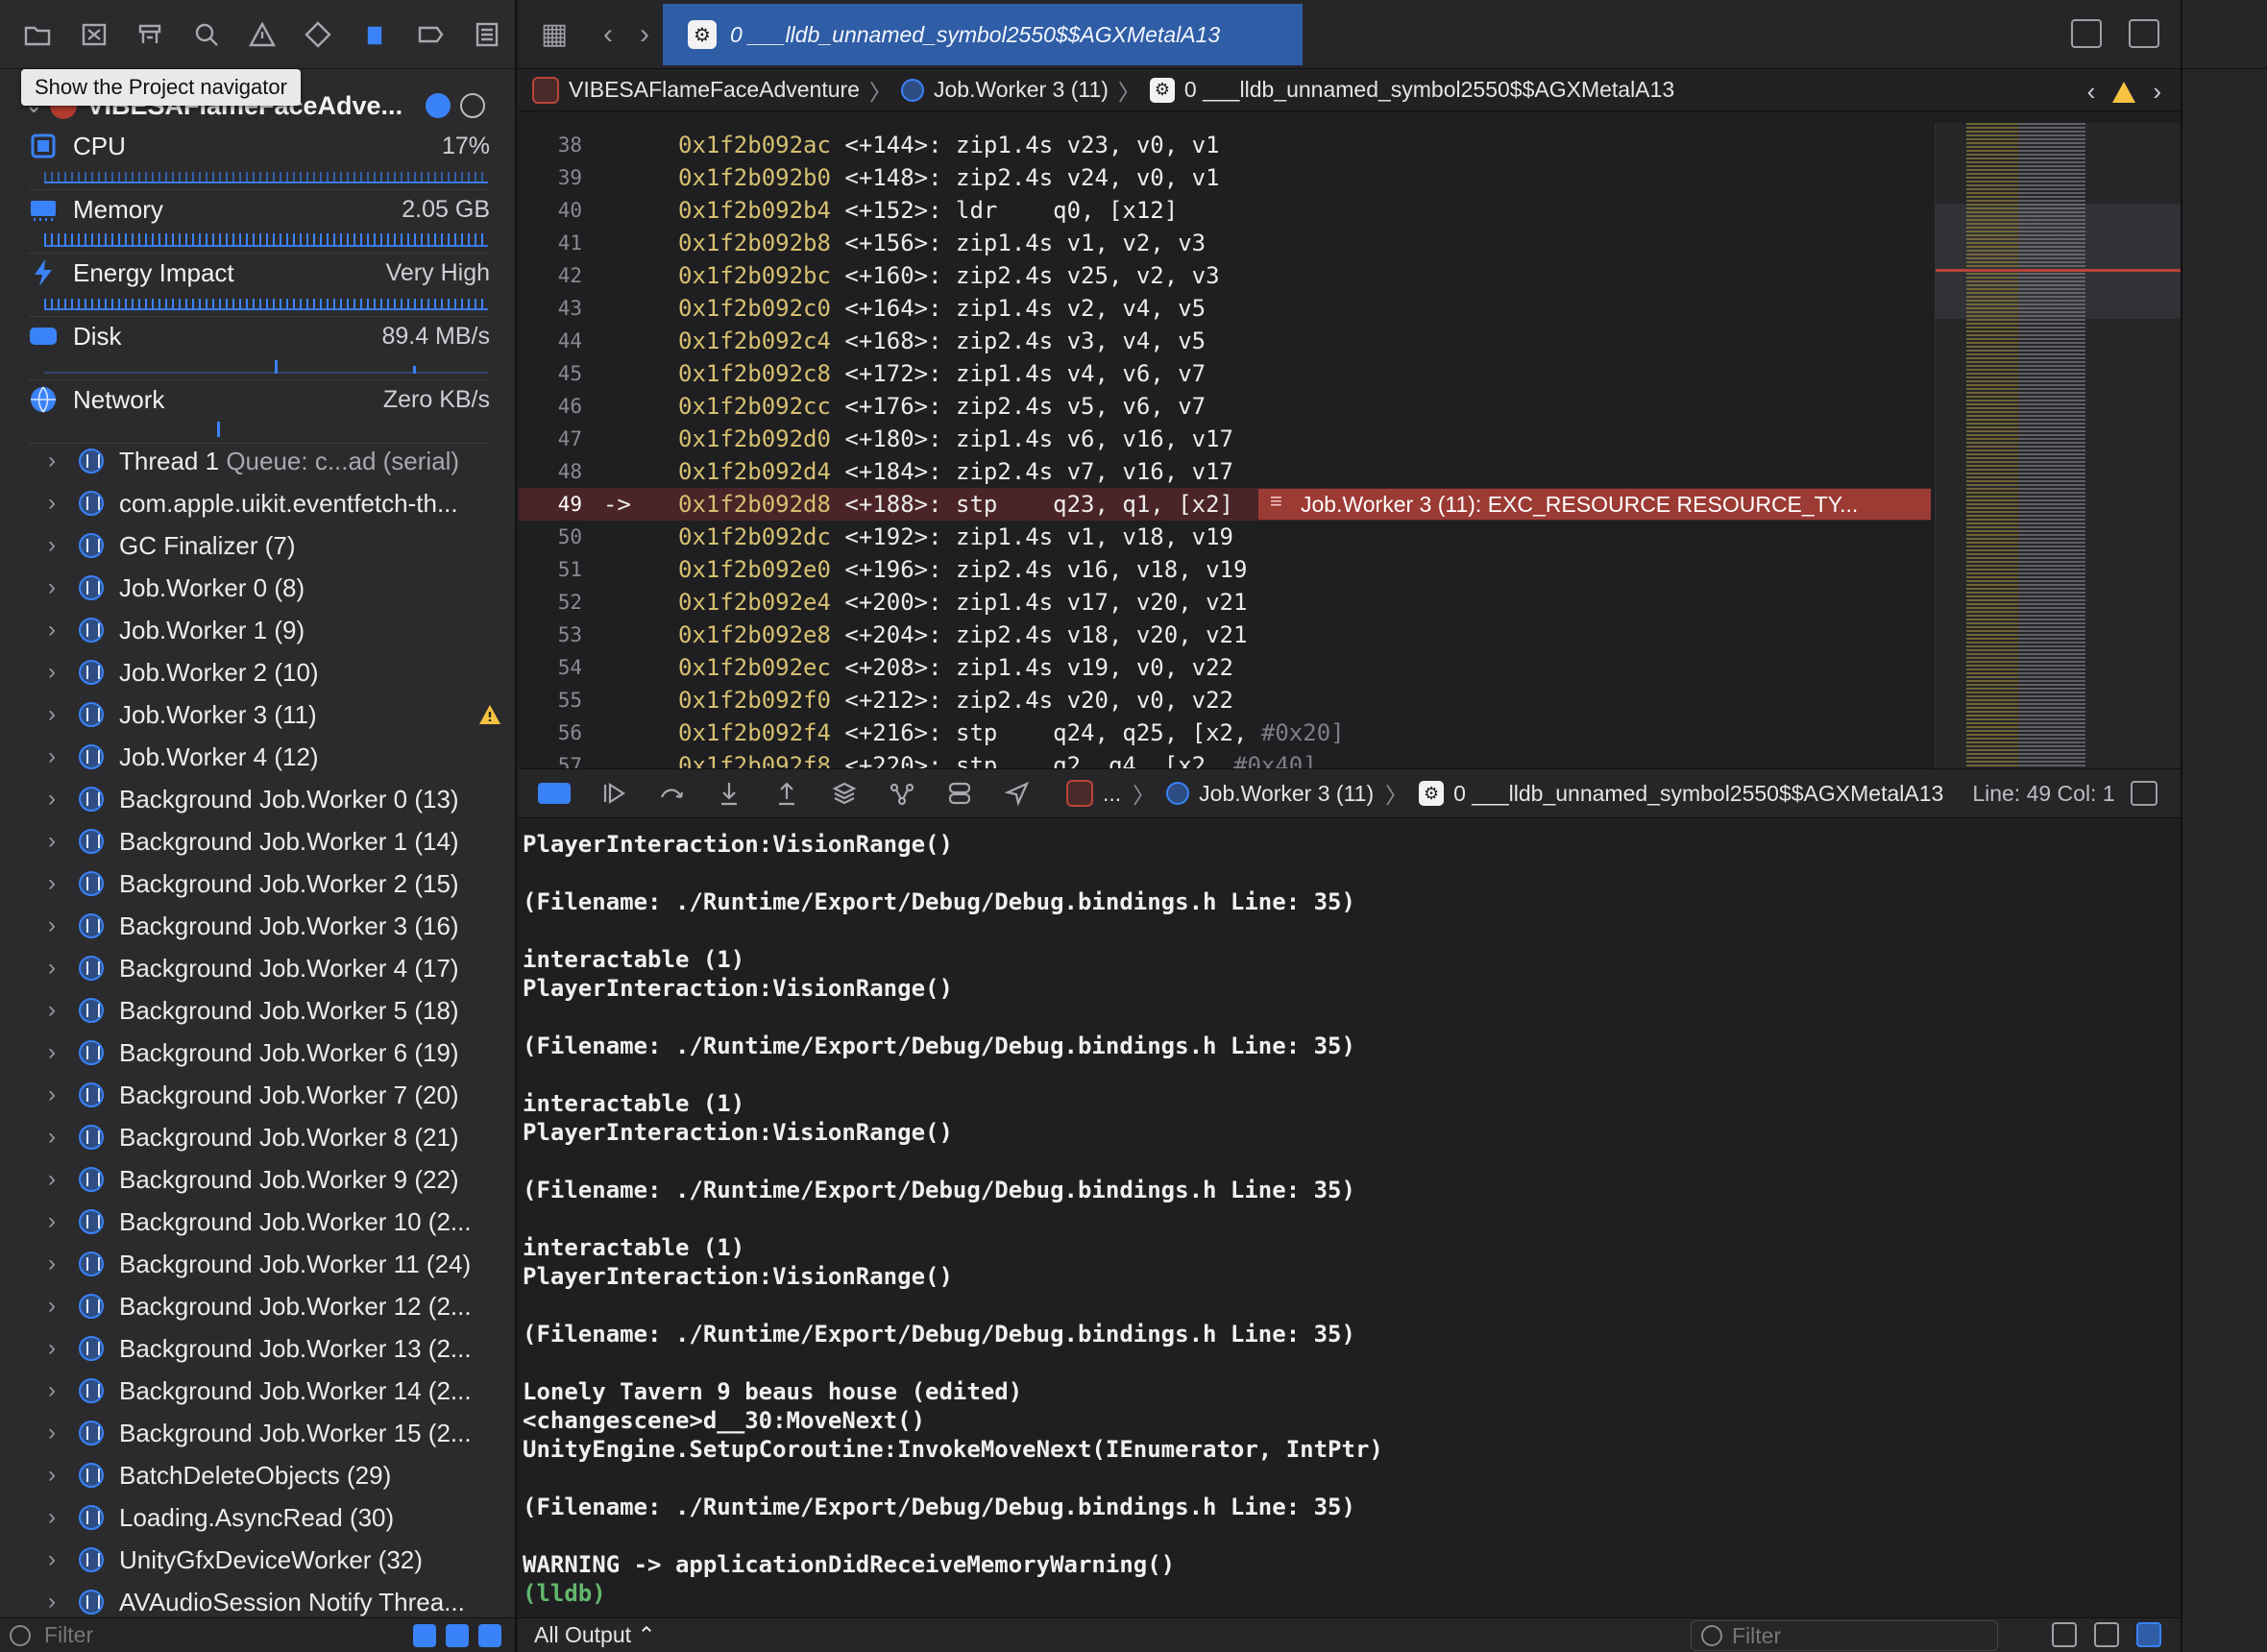 This screenshot has width=2267, height=1652. I want to click on thread-row: › Background Job.Worker 2 (15), so click(257, 883).